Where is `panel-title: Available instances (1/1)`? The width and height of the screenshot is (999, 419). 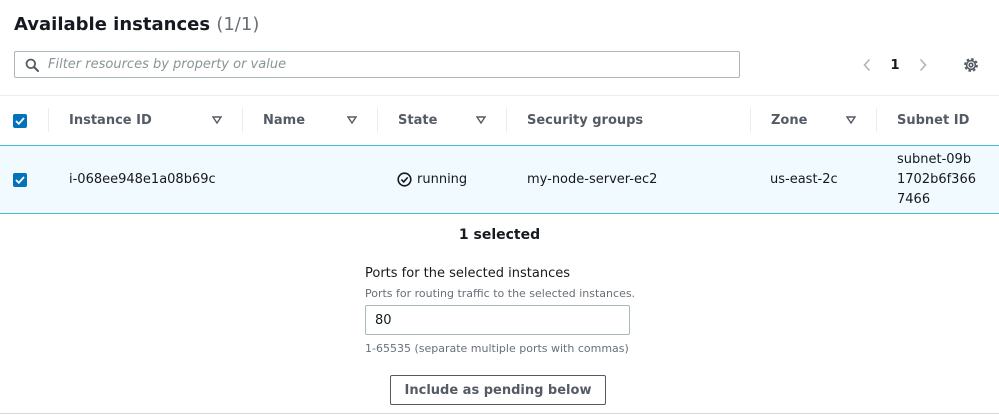 panel-title: Available instances (1/1) is located at coordinates (136, 24).